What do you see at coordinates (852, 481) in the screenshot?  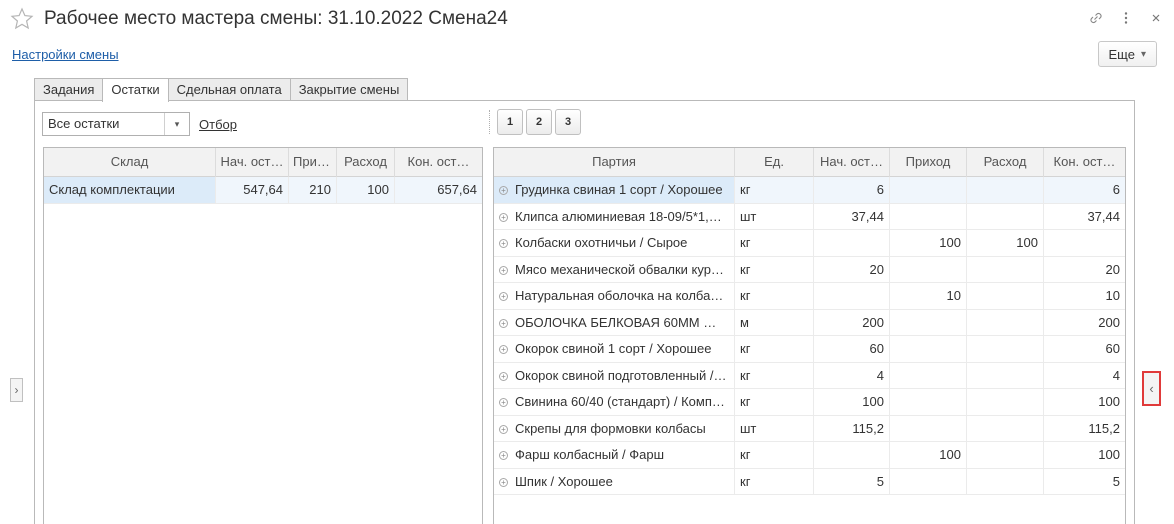 I see `start-balance: 5` at bounding box center [852, 481].